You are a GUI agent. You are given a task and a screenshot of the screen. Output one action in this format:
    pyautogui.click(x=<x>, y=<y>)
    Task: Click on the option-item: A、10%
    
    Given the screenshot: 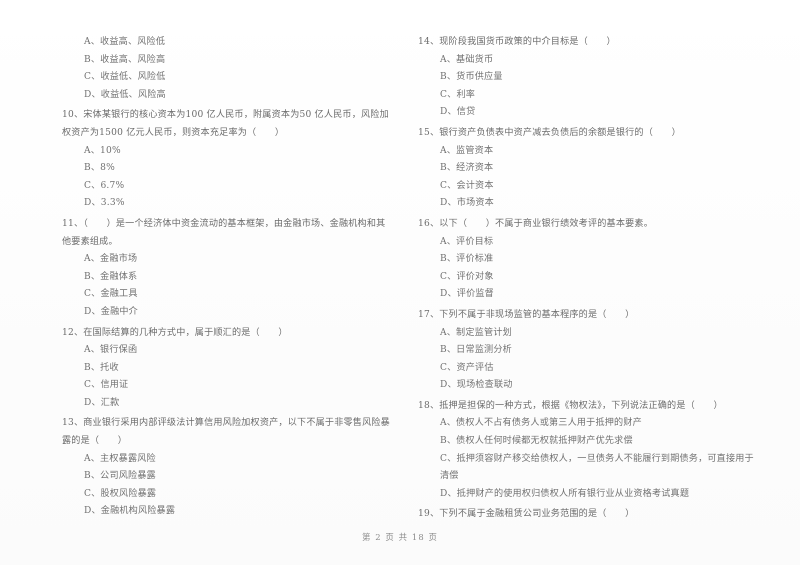 What is the action you would take?
    pyautogui.click(x=102, y=150)
    